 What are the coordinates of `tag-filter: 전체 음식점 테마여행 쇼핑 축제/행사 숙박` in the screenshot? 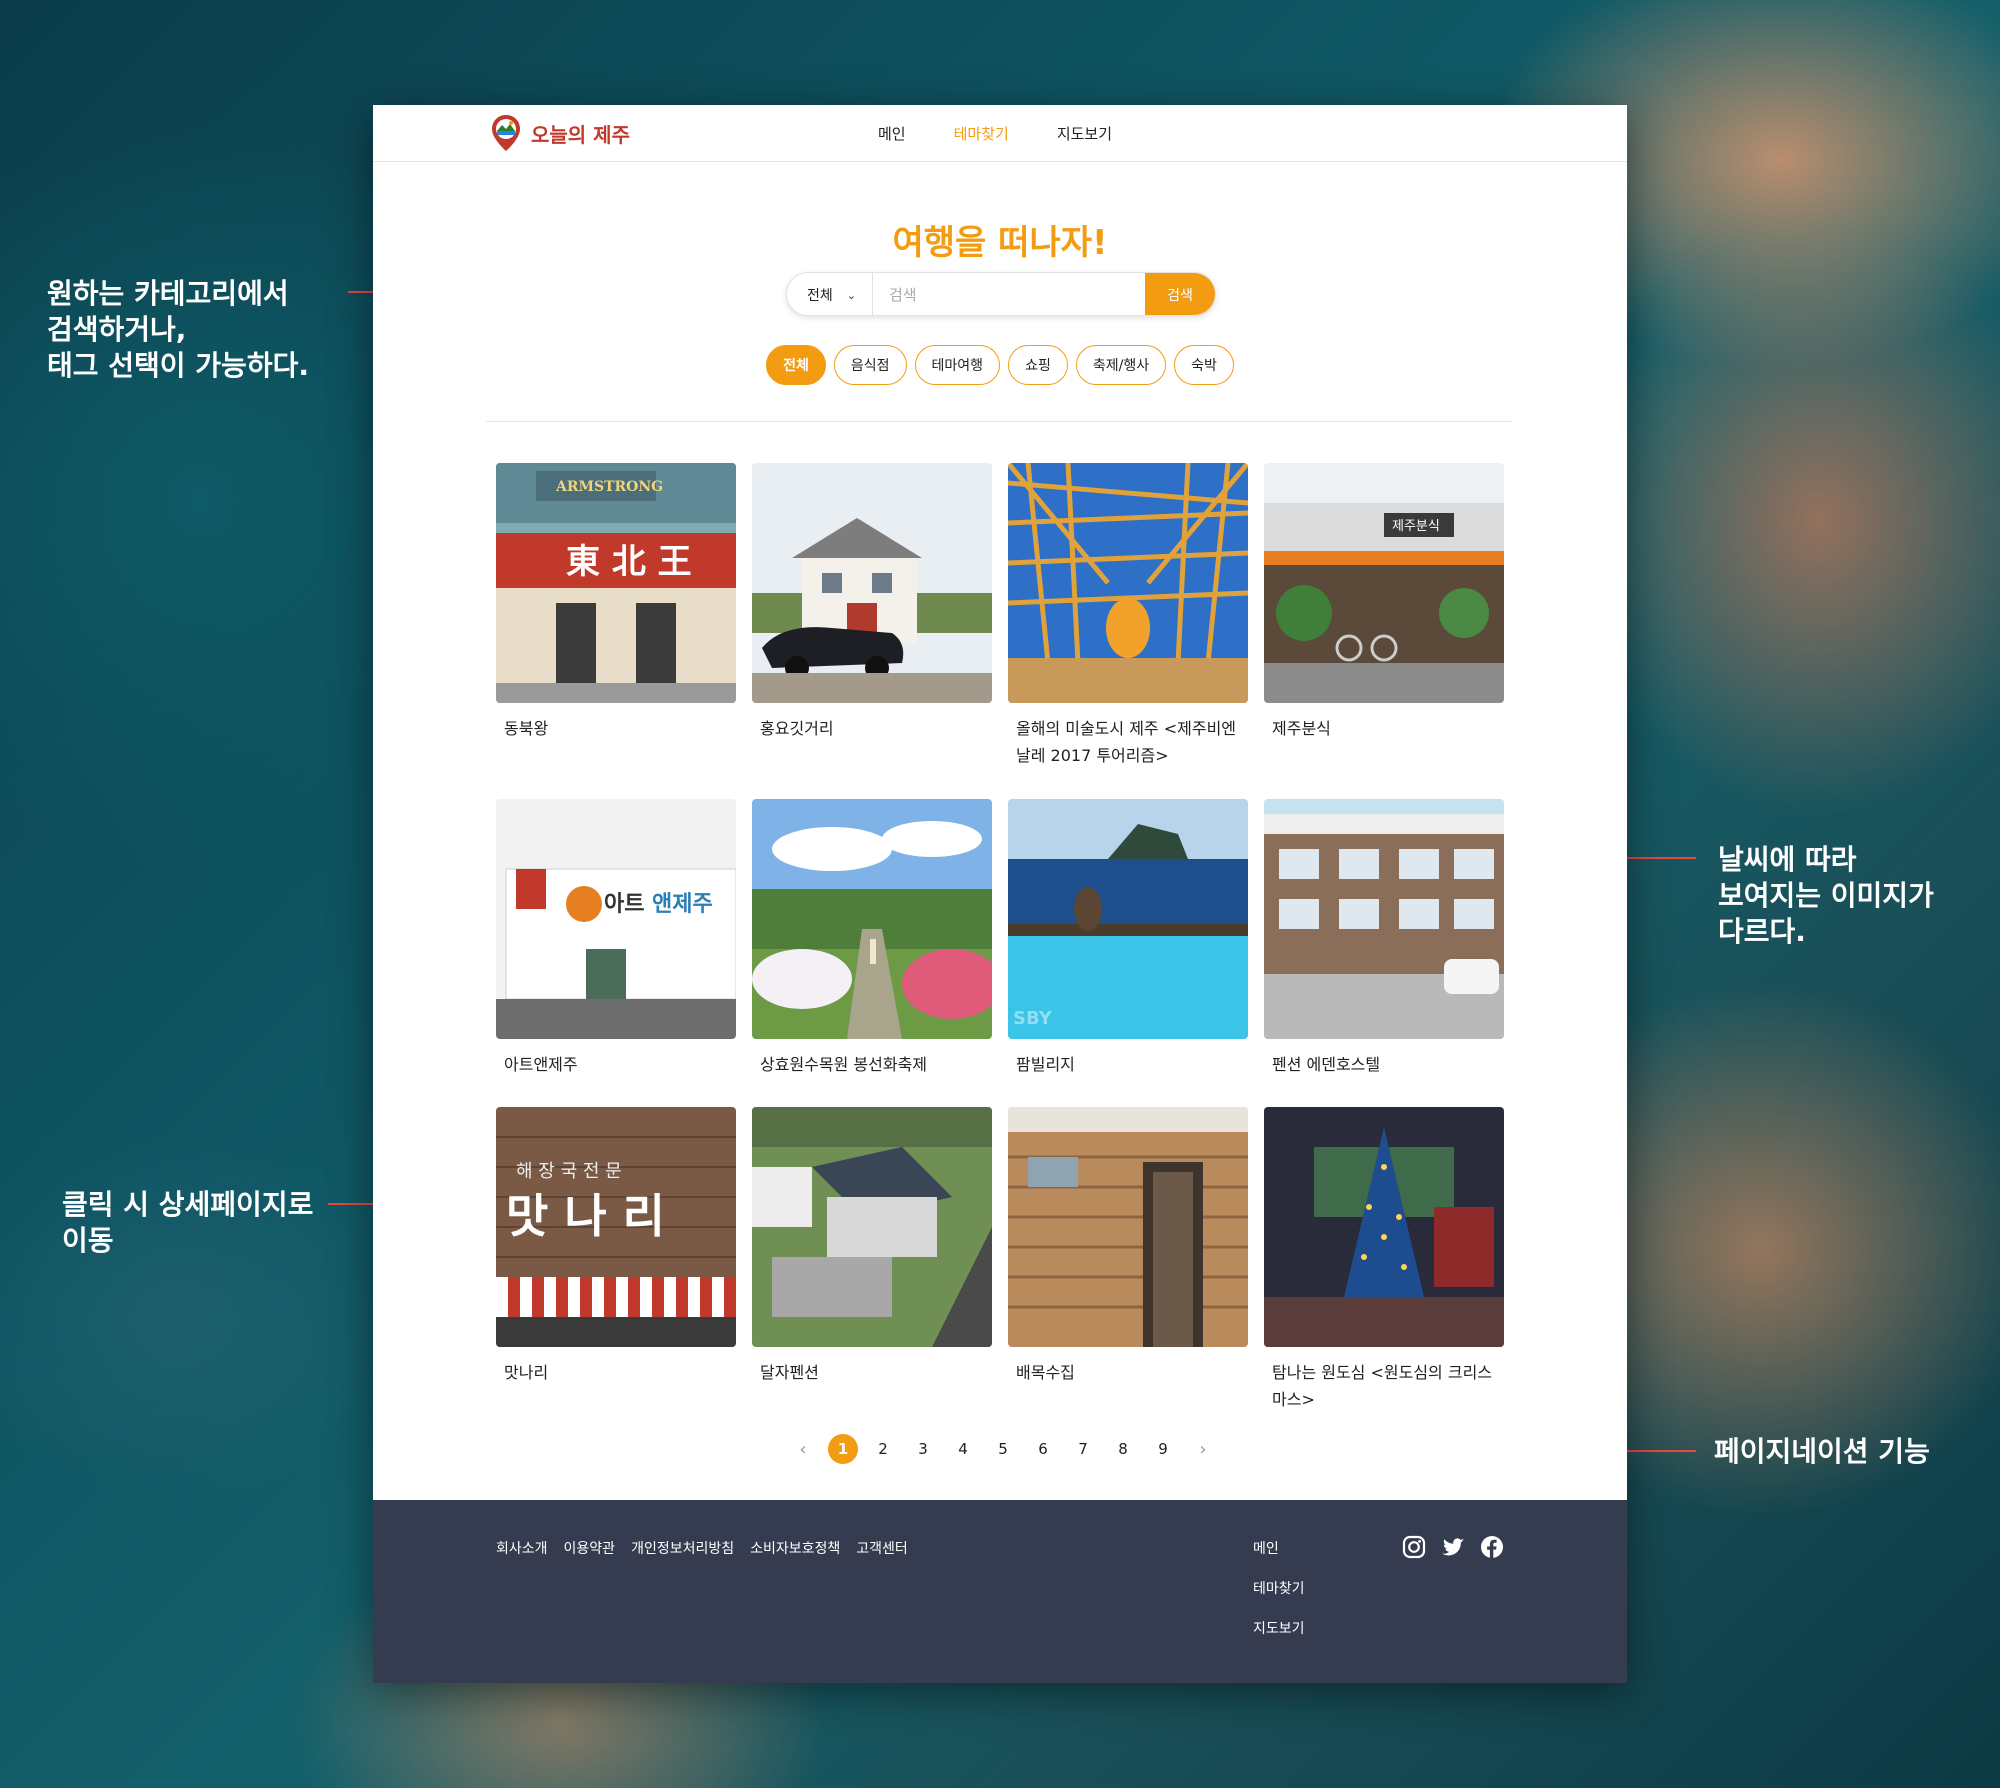 It's located at (1000, 365).